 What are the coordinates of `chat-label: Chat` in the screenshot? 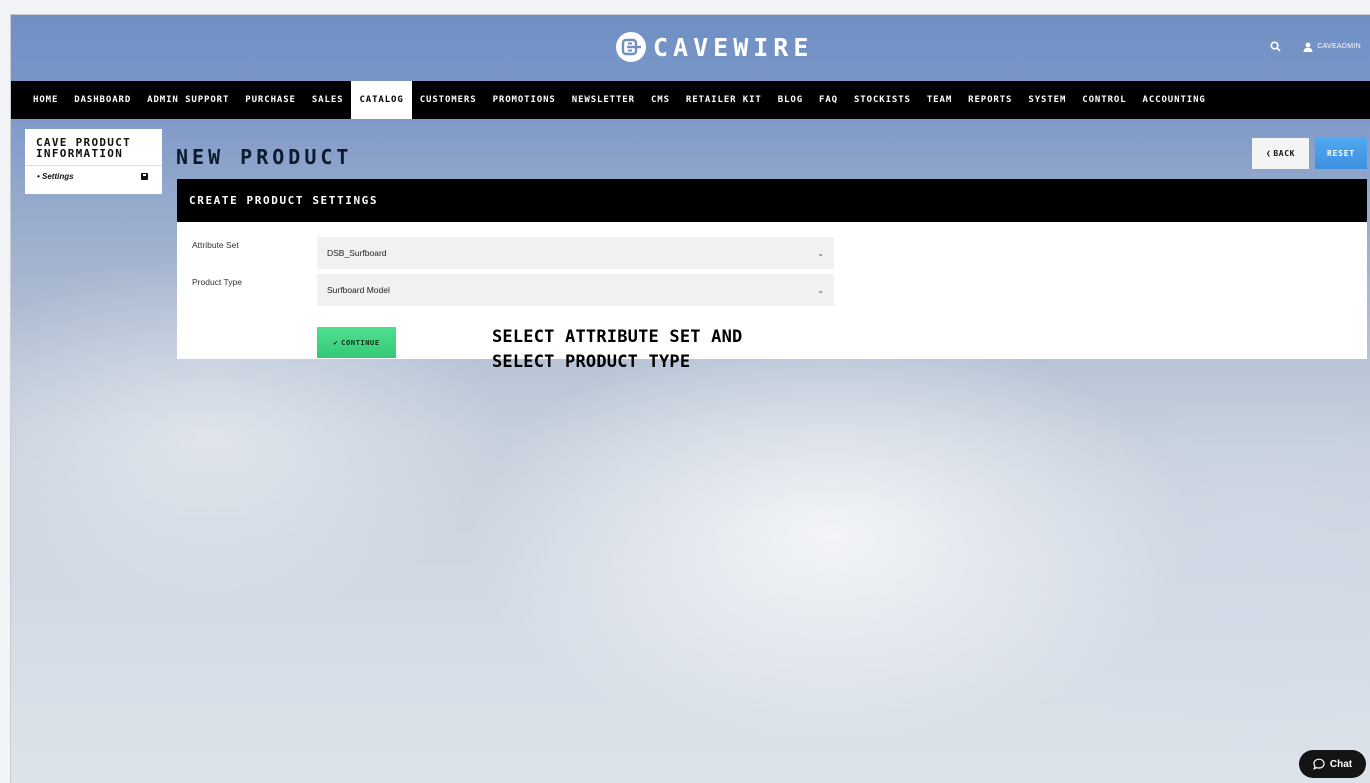 It's located at (1341, 764).